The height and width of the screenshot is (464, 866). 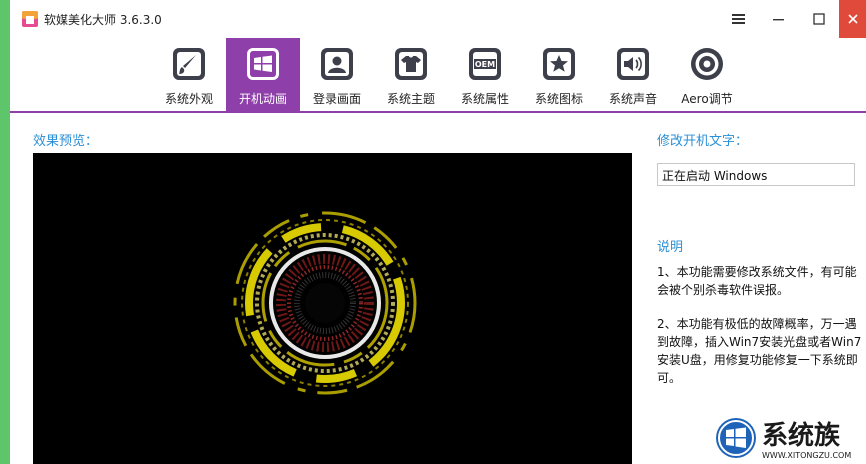 I want to click on tab-label: 登录画面, so click(x=336, y=99).